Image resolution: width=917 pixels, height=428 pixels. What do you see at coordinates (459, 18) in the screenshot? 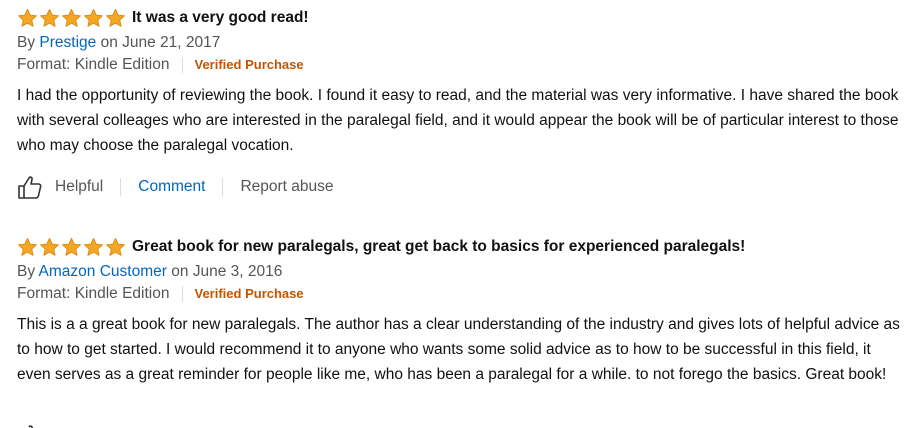
I see `review-title-row: It was a very good read!` at bounding box center [459, 18].